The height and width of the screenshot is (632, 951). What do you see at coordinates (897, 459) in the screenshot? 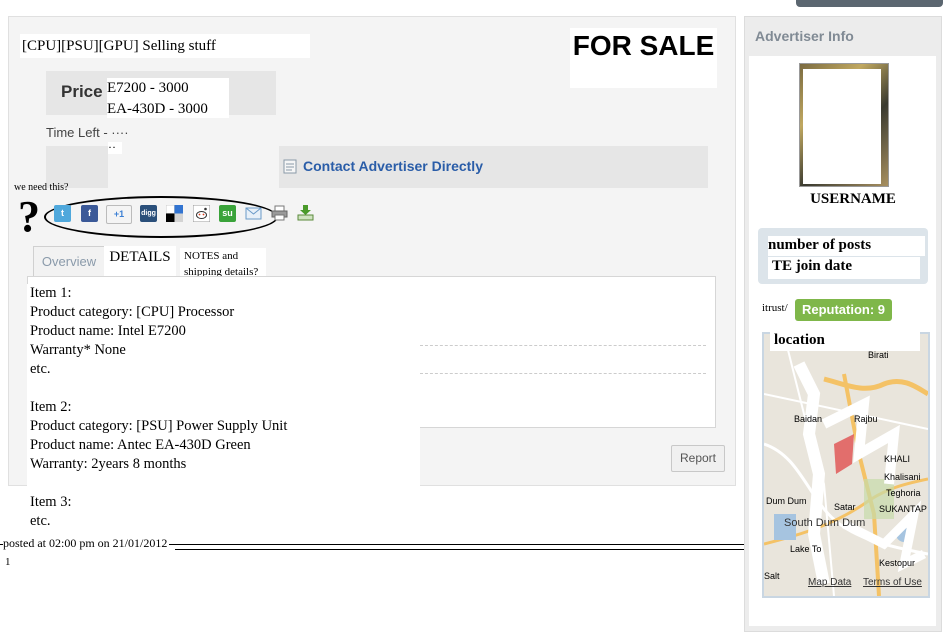
I see `map-label: KHALI` at bounding box center [897, 459].